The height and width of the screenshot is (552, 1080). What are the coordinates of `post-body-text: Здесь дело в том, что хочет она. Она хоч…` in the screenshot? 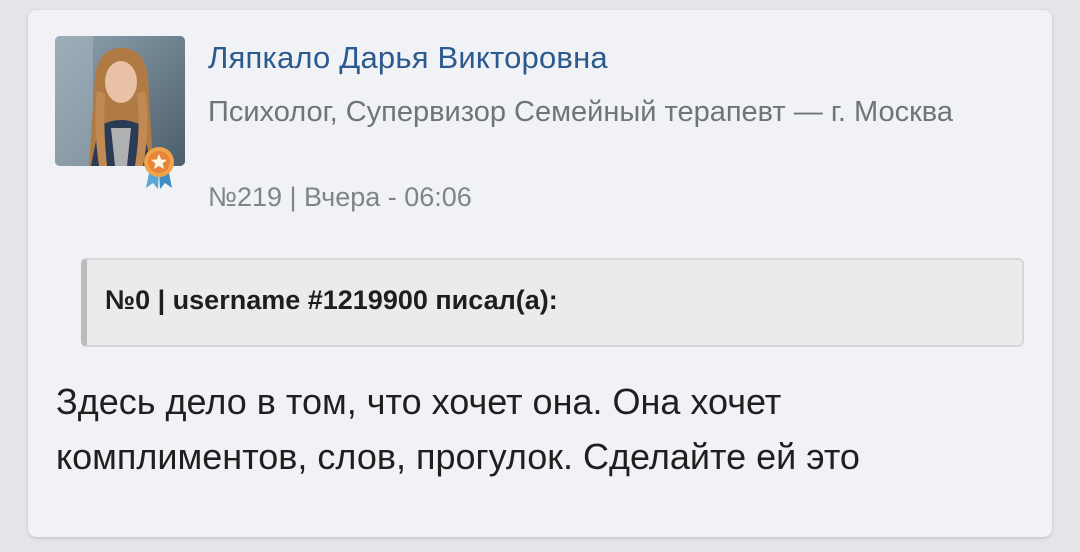 It's located at (458, 429).